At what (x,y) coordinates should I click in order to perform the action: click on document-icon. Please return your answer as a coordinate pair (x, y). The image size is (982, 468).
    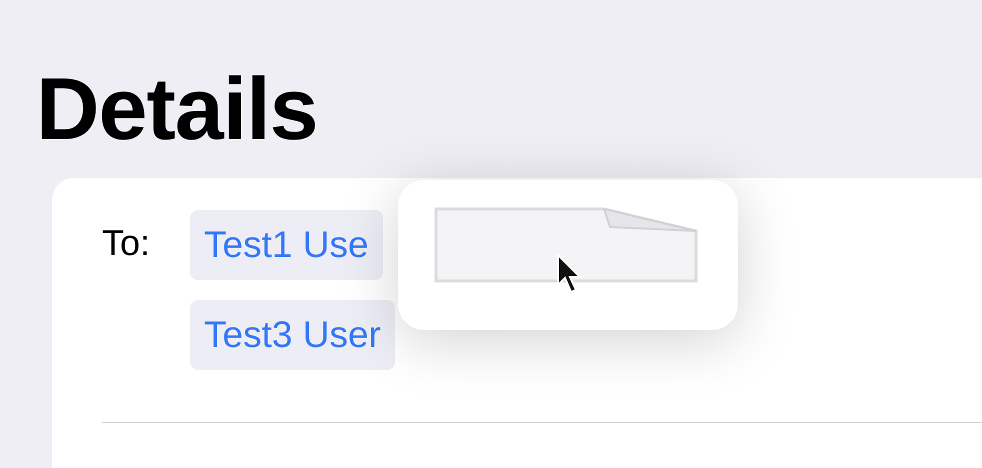
    Looking at the image, I should click on (567, 246).